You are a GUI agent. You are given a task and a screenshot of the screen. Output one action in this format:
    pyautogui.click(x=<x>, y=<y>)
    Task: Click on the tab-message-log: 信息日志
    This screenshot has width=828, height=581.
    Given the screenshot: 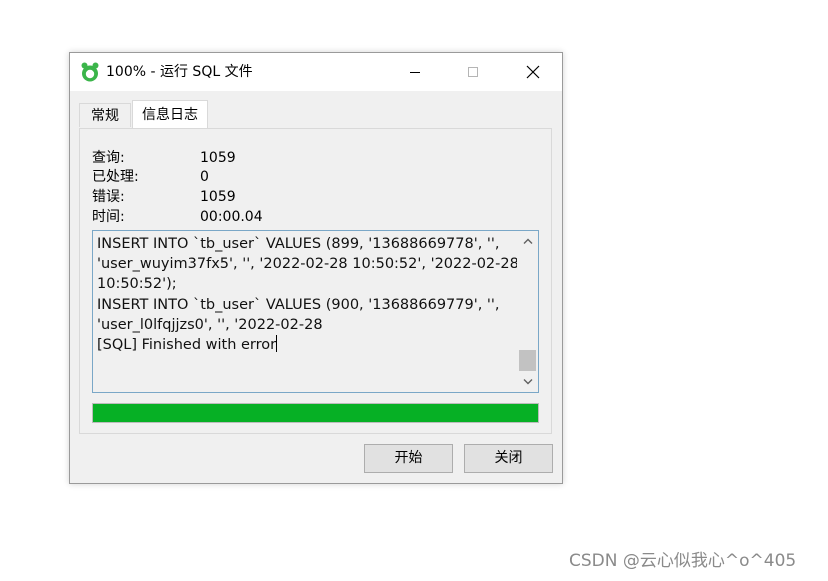 What is the action you would take?
    pyautogui.click(x=170, y=114)
    